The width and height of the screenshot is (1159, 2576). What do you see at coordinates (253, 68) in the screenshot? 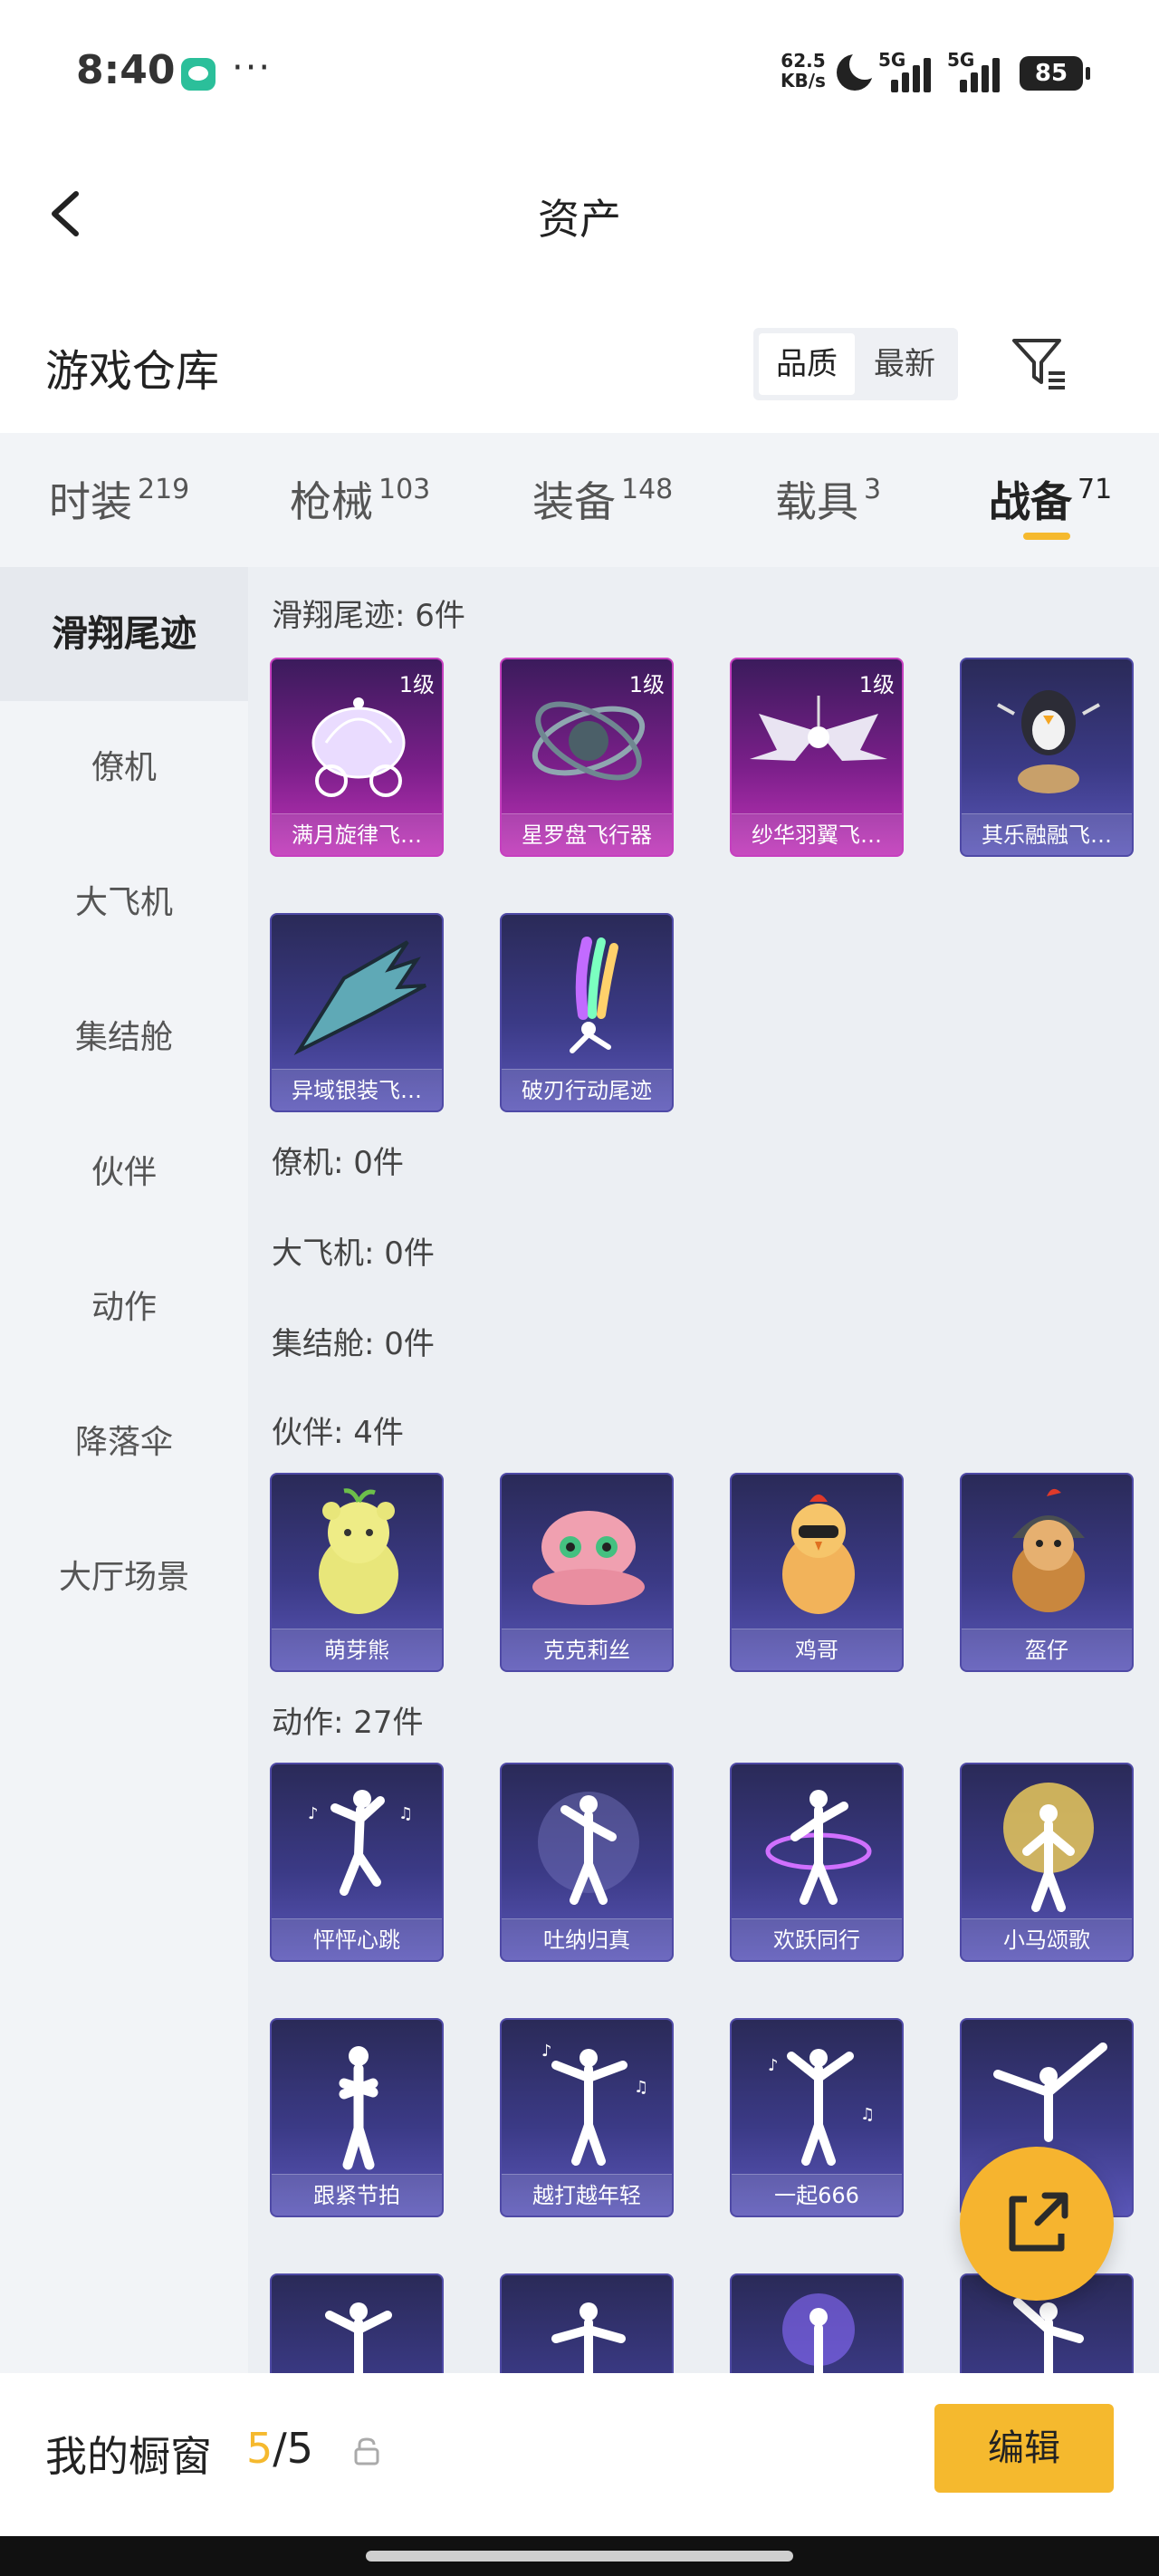
I see `more-notifications-icon: ···` at bounding box center [253, 68].